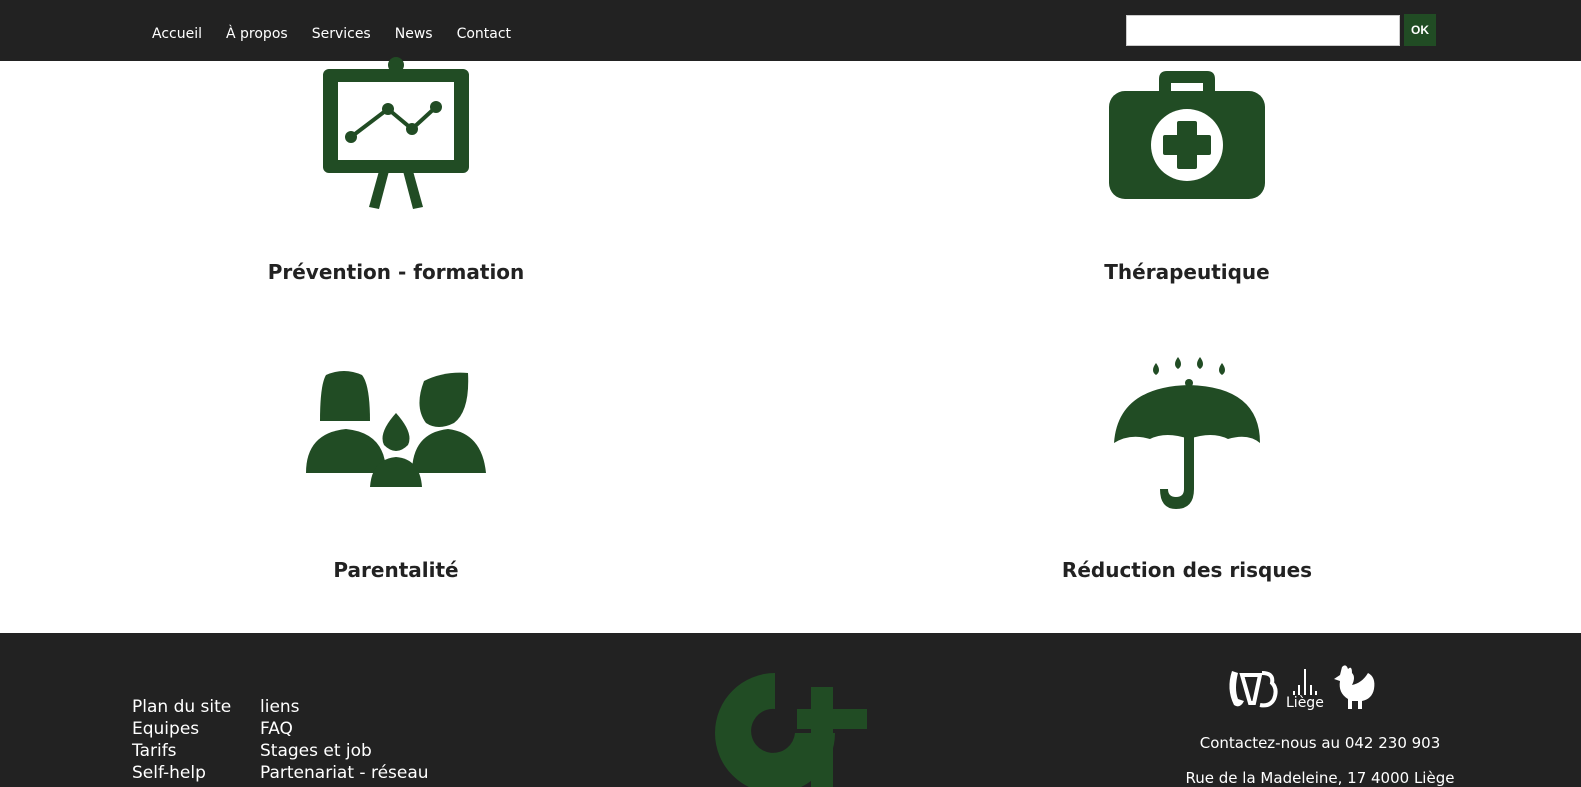  Describe the element at coordinates (181, 729) in the screenshot. I see `footer-link-equipes: Equipes` at that location.